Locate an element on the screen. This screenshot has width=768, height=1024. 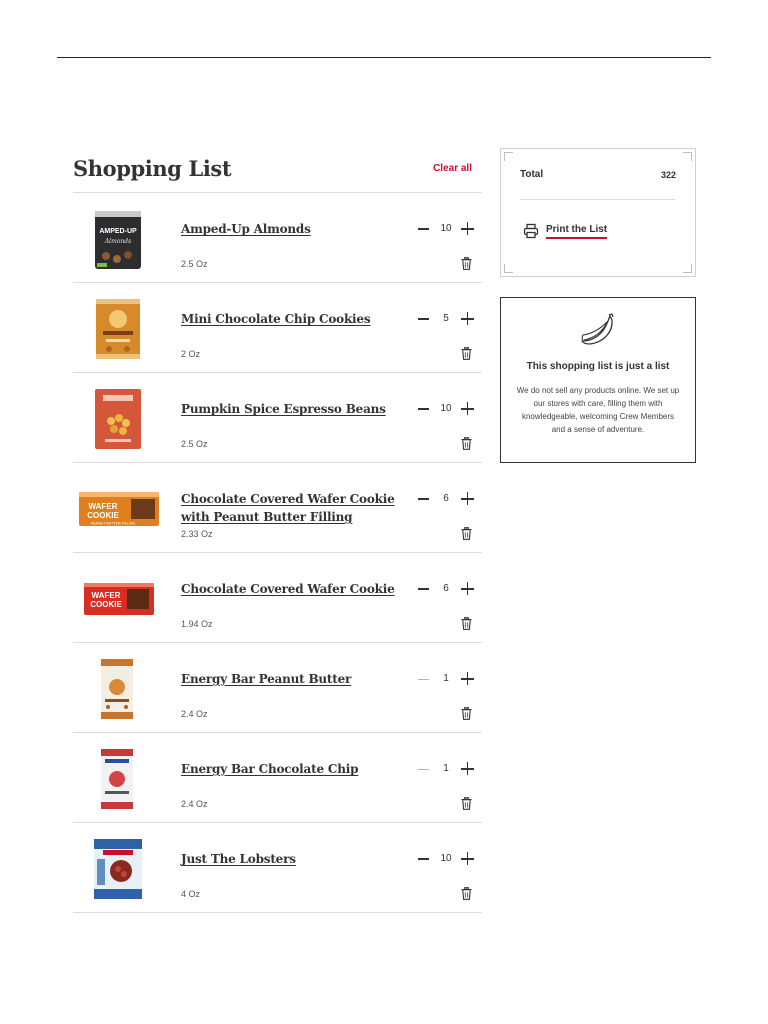
product-name-link: Pumpkin Spice Espresso Beans is located at coordinates (288, 409).